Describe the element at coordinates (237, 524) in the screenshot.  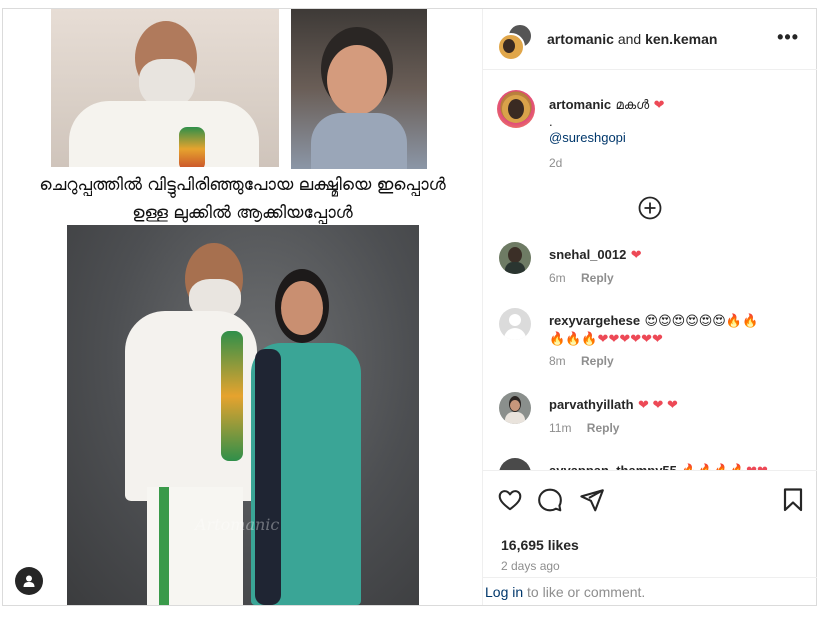
I see `watermark: Artomanic` at that location.